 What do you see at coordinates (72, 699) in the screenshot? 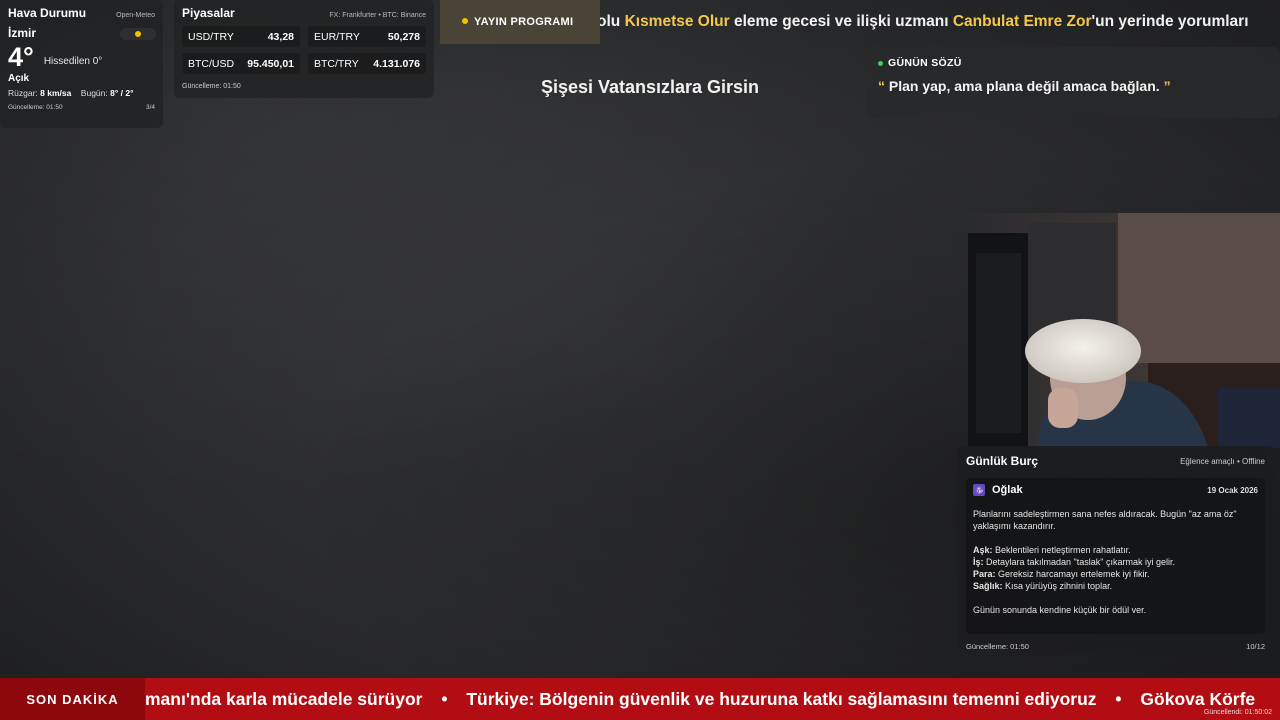
I see `breaking-news-label: SON DAKİKA` at bounding box center [72, 699].